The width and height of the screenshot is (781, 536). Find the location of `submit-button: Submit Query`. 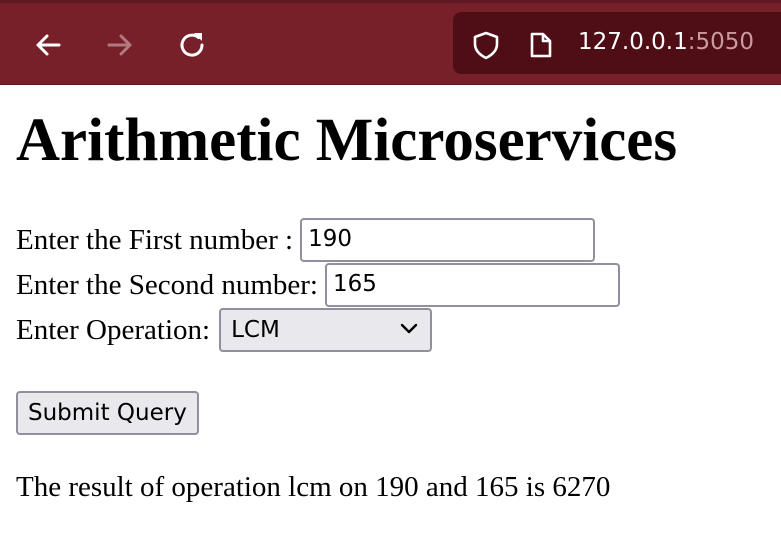

submit-button: Submit Query is located at coordinates (107, 413).